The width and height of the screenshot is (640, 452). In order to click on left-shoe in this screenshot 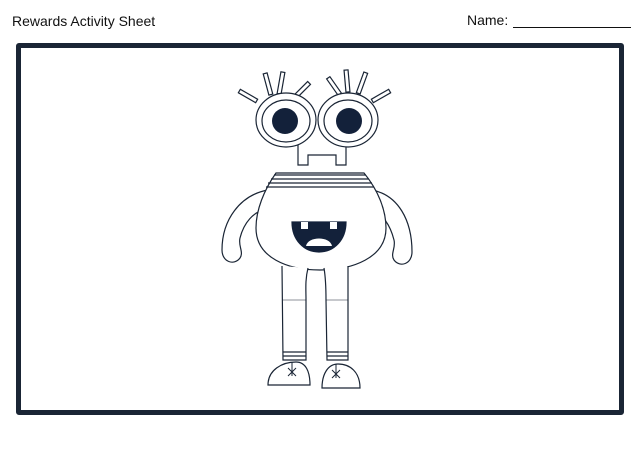, I will do `click(289, 373)`.